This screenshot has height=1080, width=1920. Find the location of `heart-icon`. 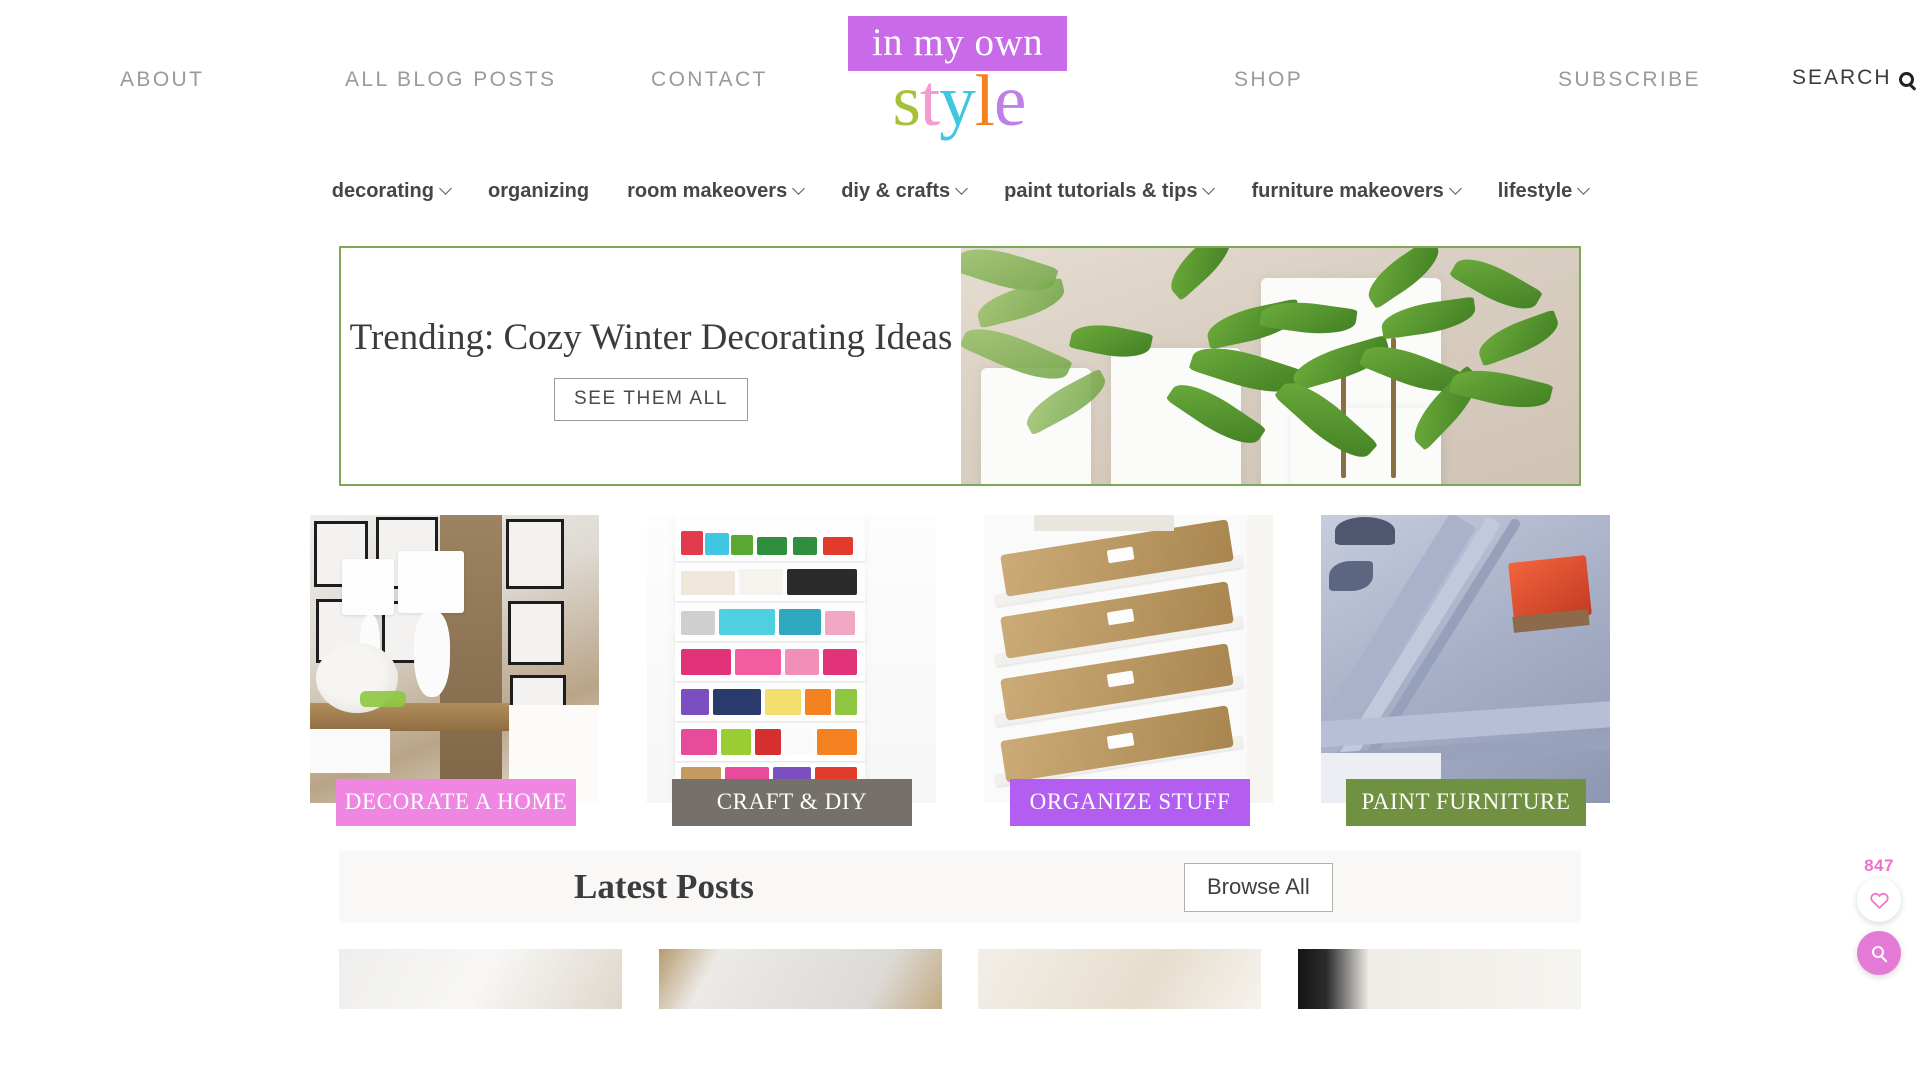

heart-icon is located at coordinates (1879, 900).